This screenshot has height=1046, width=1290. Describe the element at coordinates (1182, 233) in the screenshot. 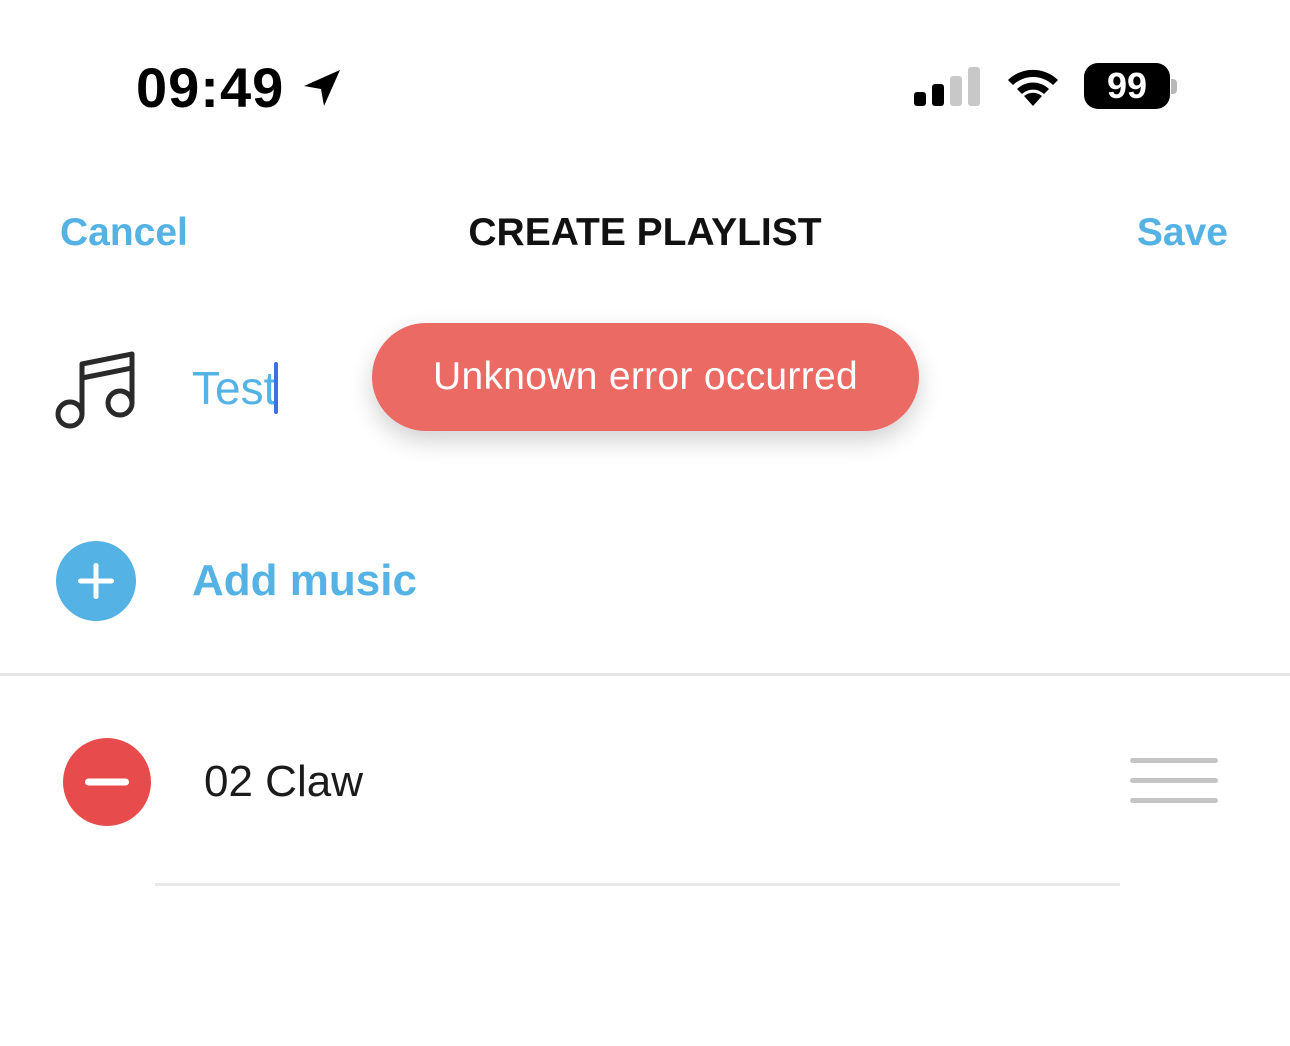

I see `save-button: Save` at that location.